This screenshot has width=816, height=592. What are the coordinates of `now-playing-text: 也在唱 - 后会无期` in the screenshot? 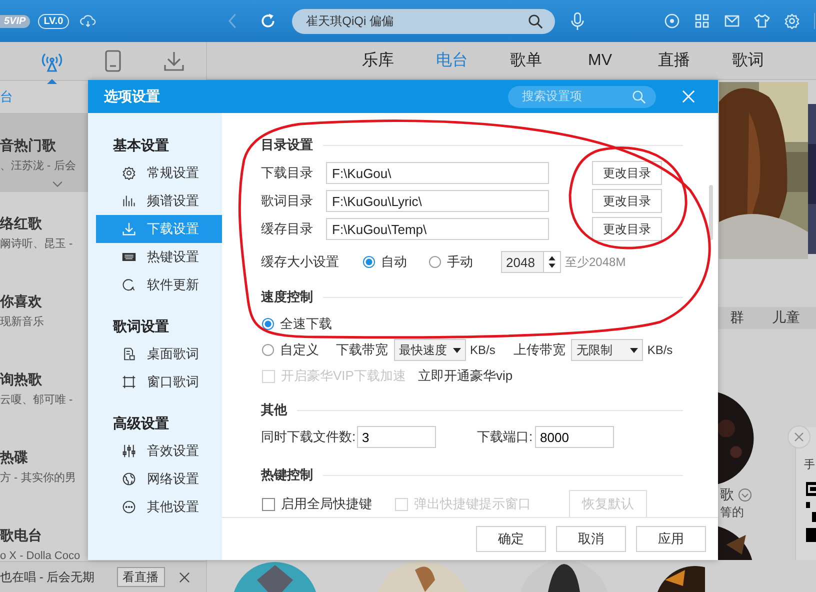 It's located at (47, 577).